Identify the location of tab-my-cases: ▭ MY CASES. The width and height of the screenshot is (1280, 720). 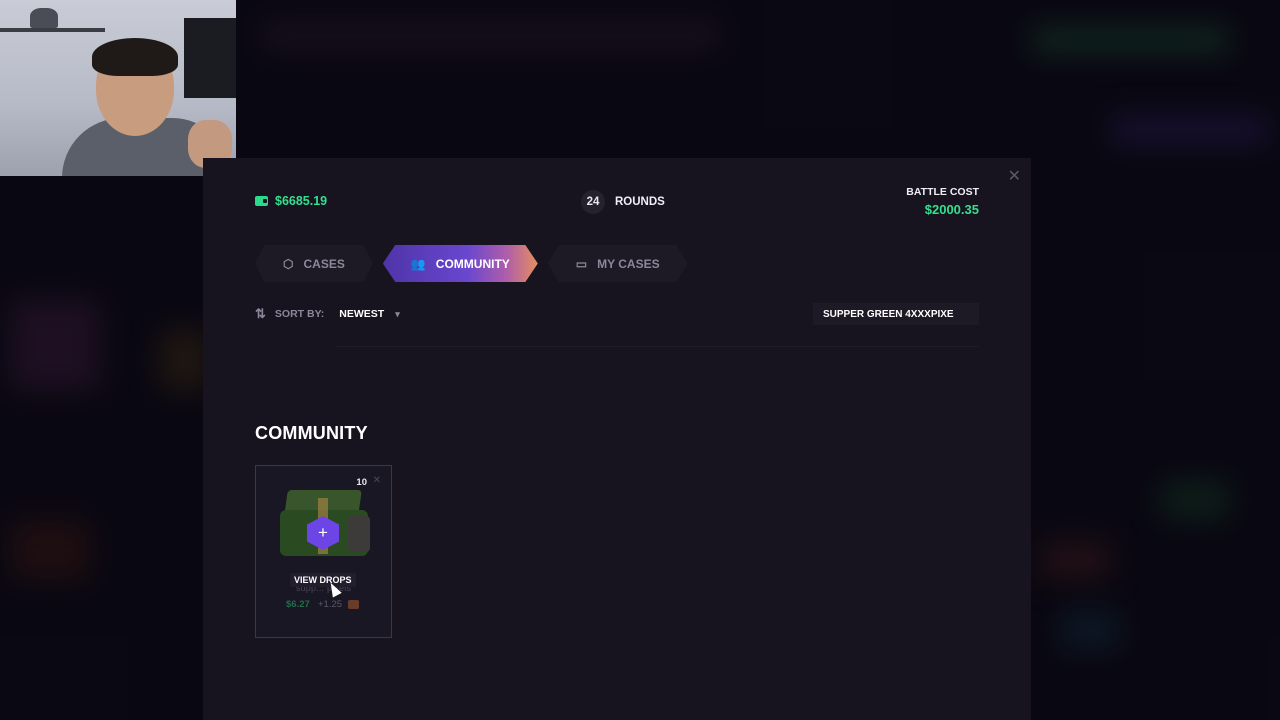
(617, 263).